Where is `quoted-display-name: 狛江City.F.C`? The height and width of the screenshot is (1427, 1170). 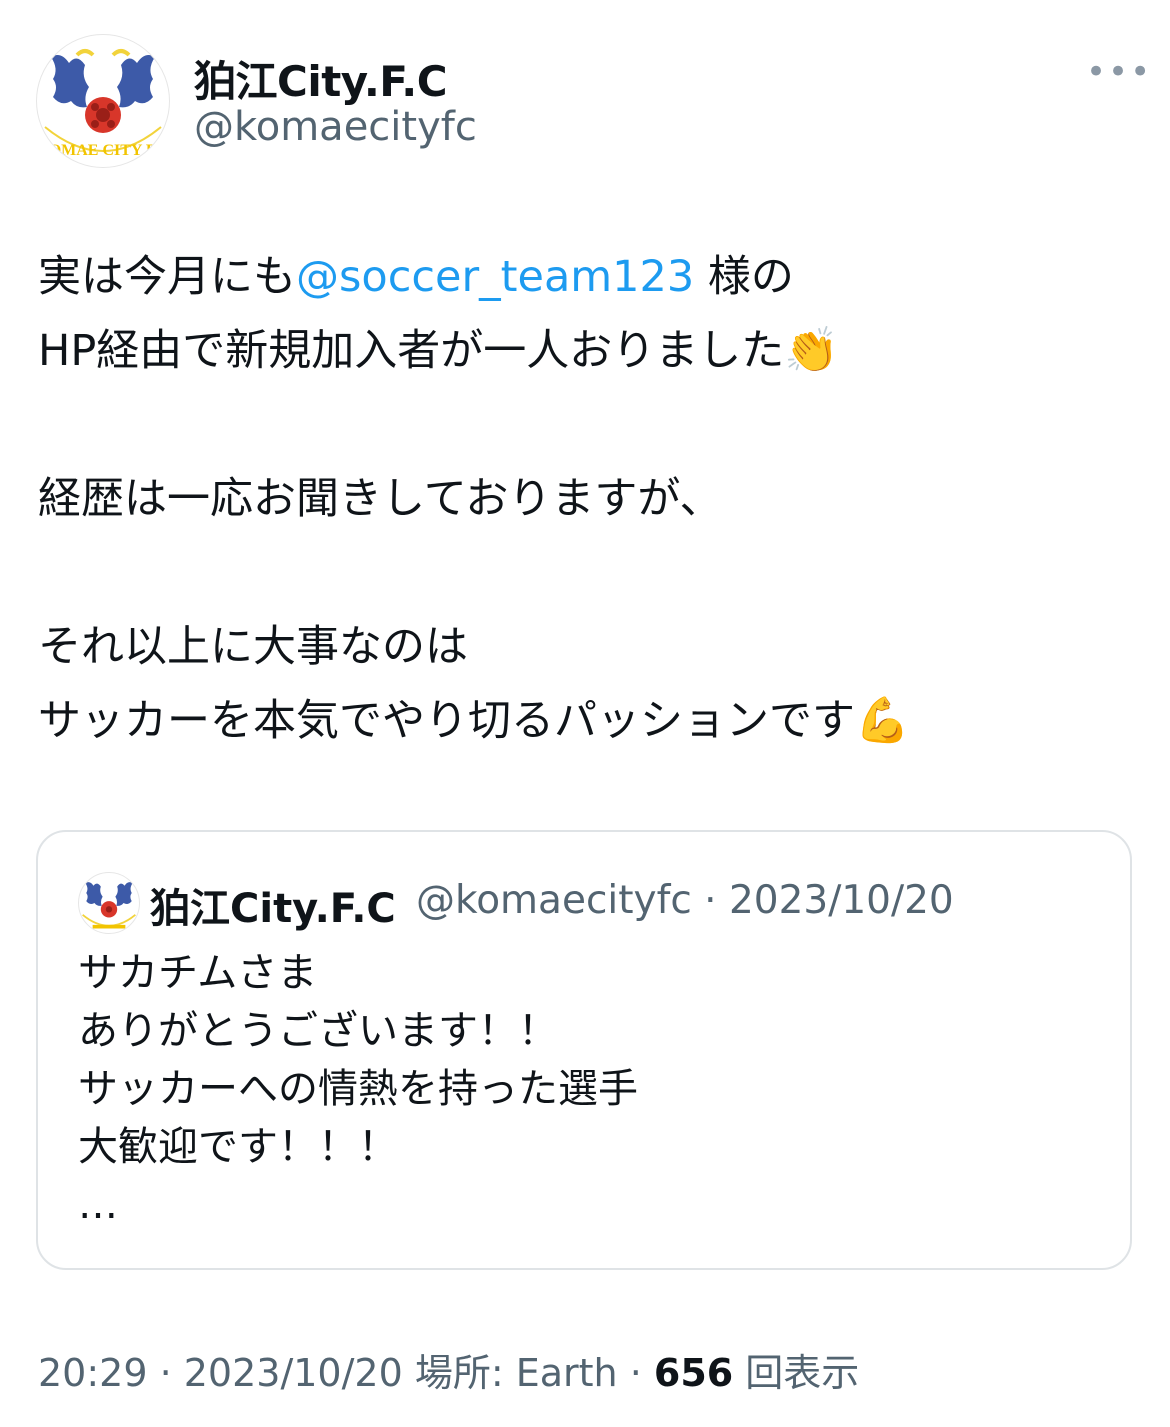
quoted-display-name: 狛江City.F.C is located at coordinates (273, 909).